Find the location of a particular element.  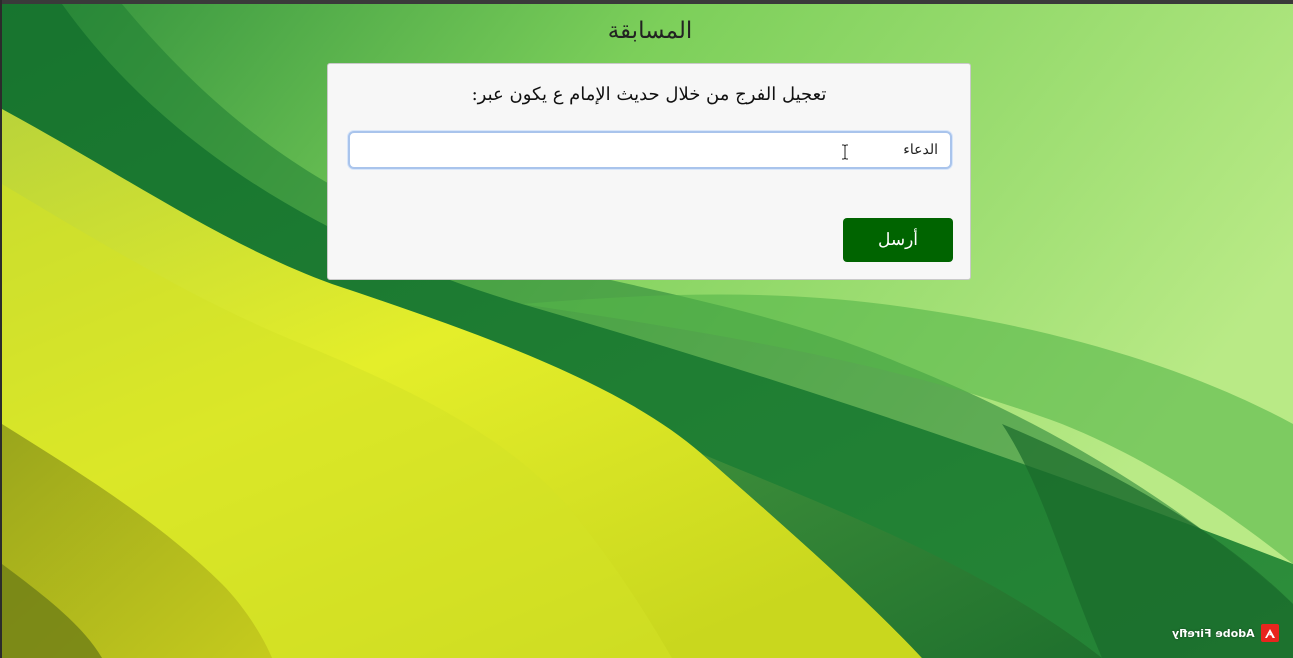

i-beam-cursor-icon is located at coordinates (845, 152).